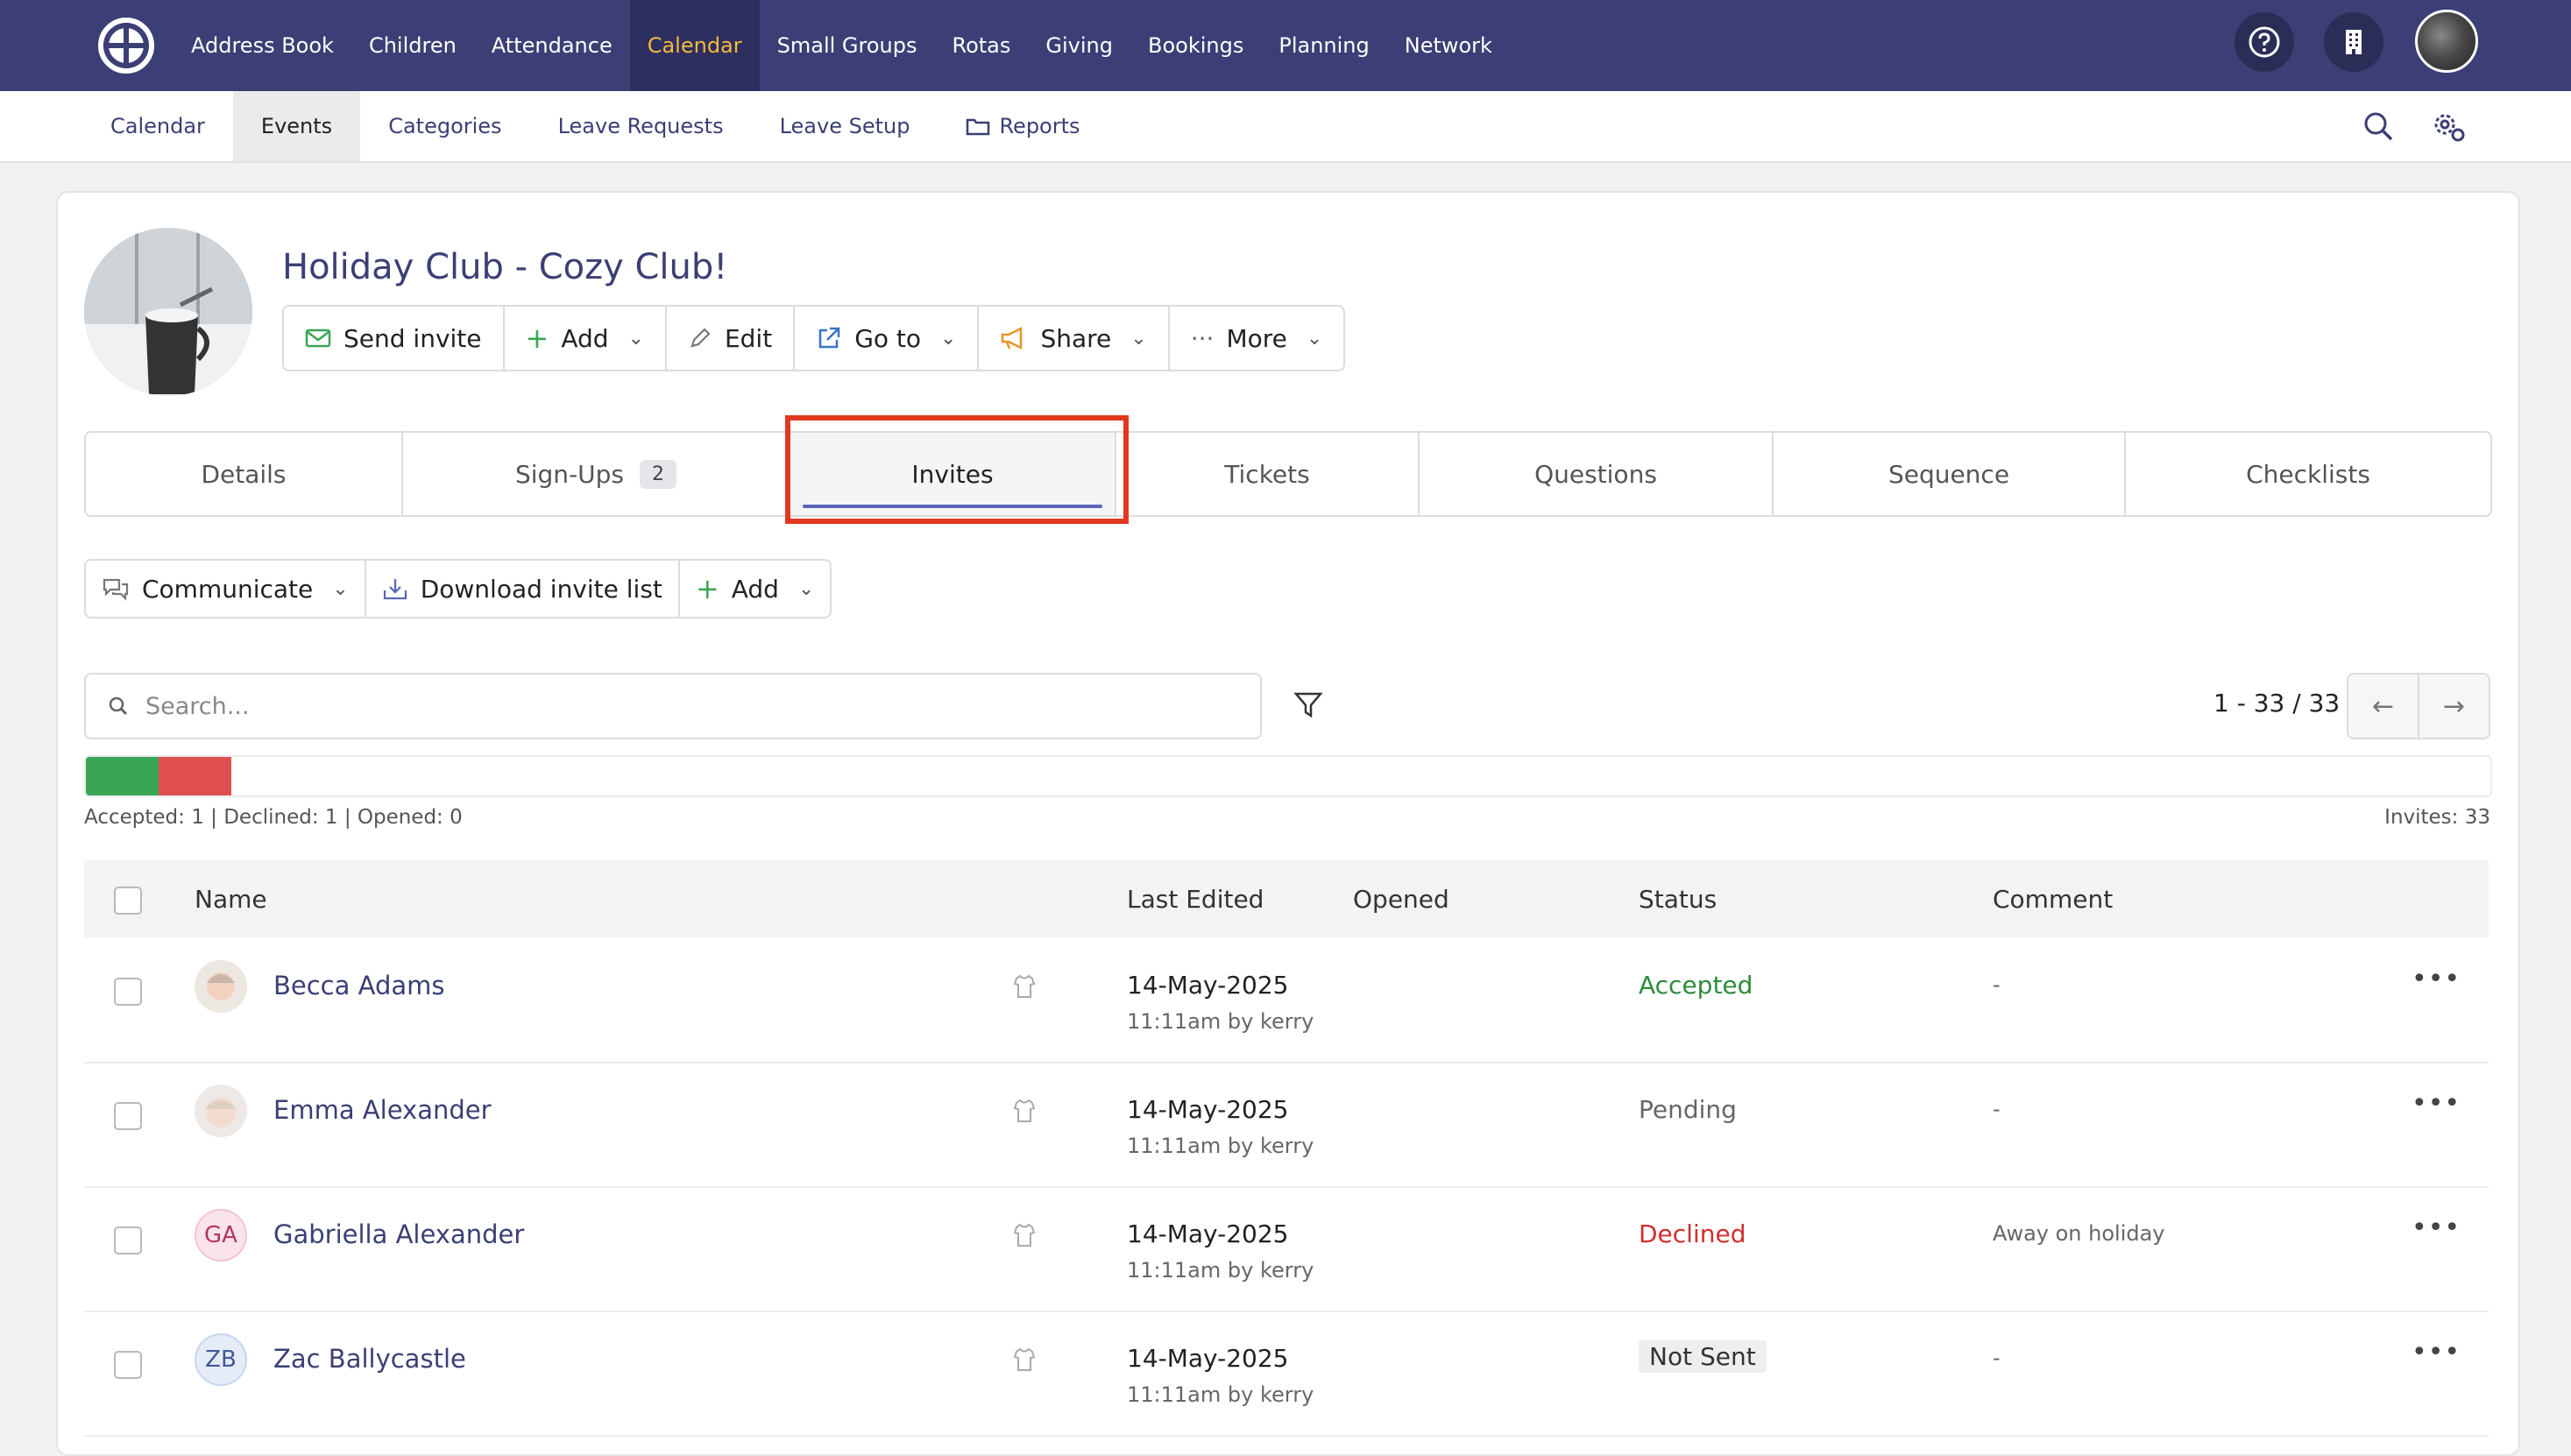 This screenshot has height=1456, width=2571. Describe the element at coordinates (296, 126) in the screenshot. I see `subnav-events: Events` at that location.